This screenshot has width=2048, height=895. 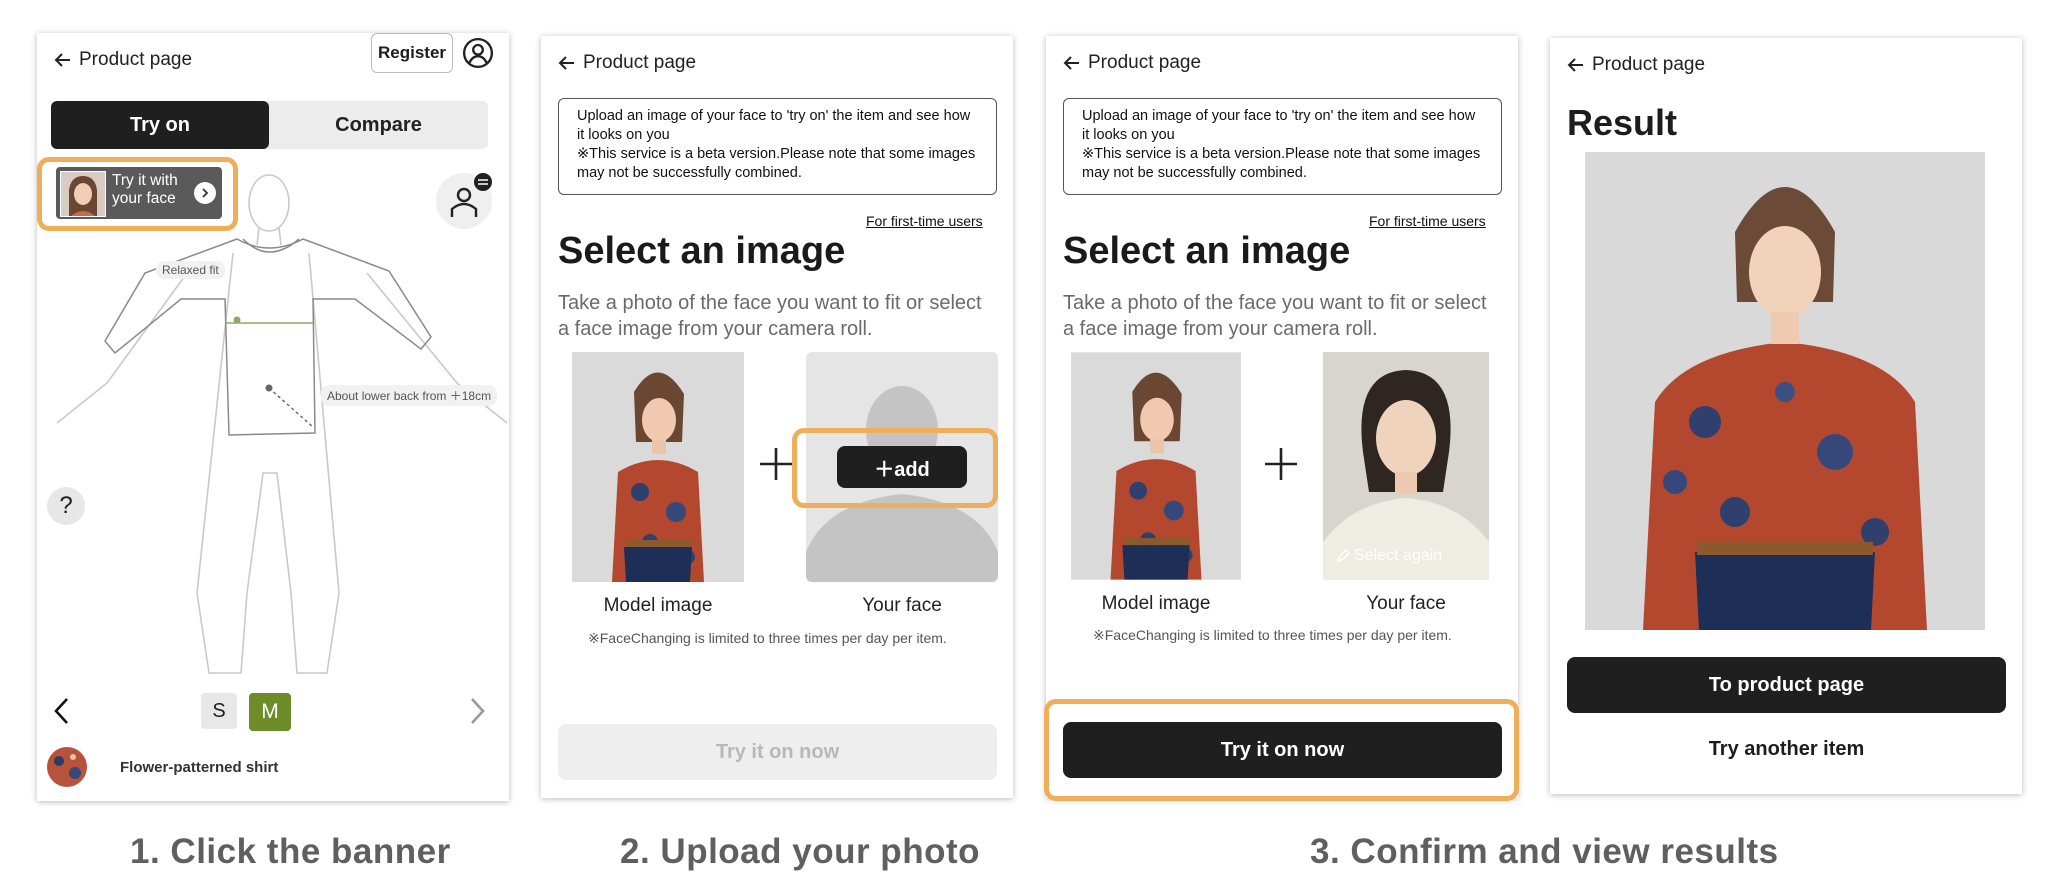 What do you see at coordinates (1622, 122) in the screenshot?
I see `result-title: Result` at bounding box center [1622, 122].